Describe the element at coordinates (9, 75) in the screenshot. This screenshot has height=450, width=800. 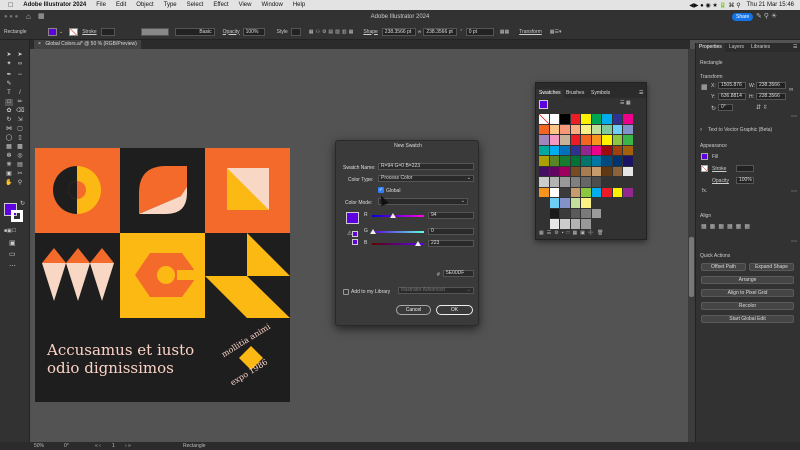
I see `pen-tool-icon: ✒` at that location.